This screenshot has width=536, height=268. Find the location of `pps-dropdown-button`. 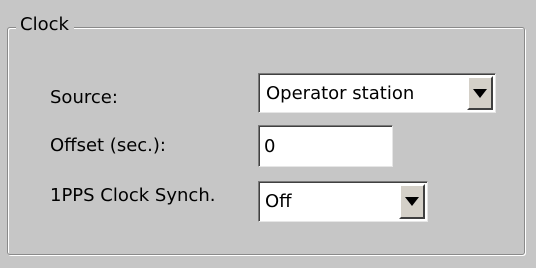

pps-dropdown-button is located at coordinates (412, 201).